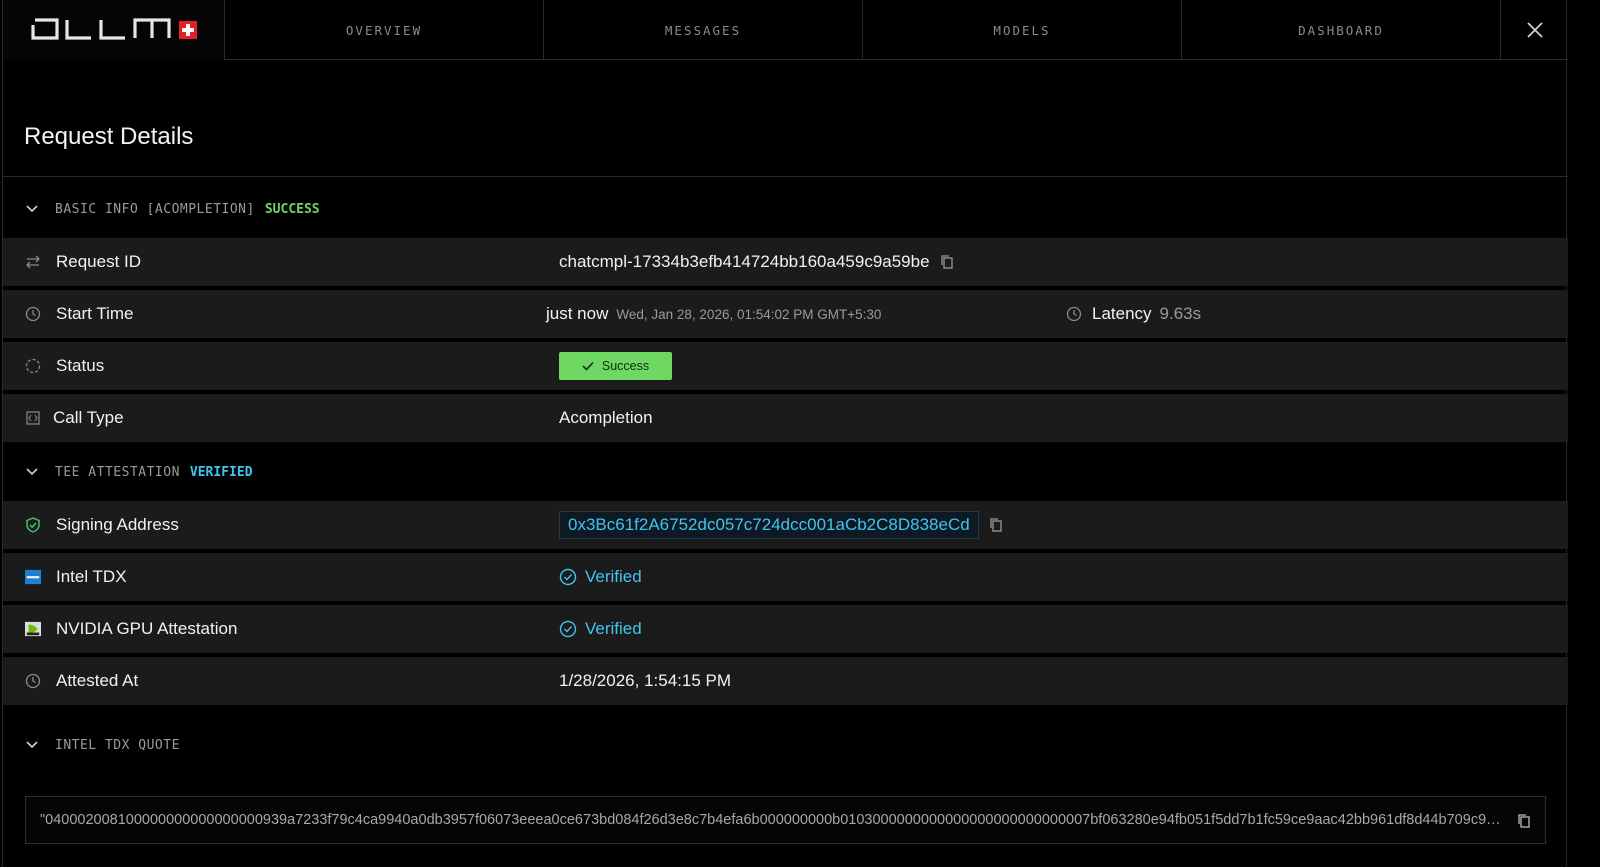  I want to click on start-time-relative: just now, so click(577, 313).